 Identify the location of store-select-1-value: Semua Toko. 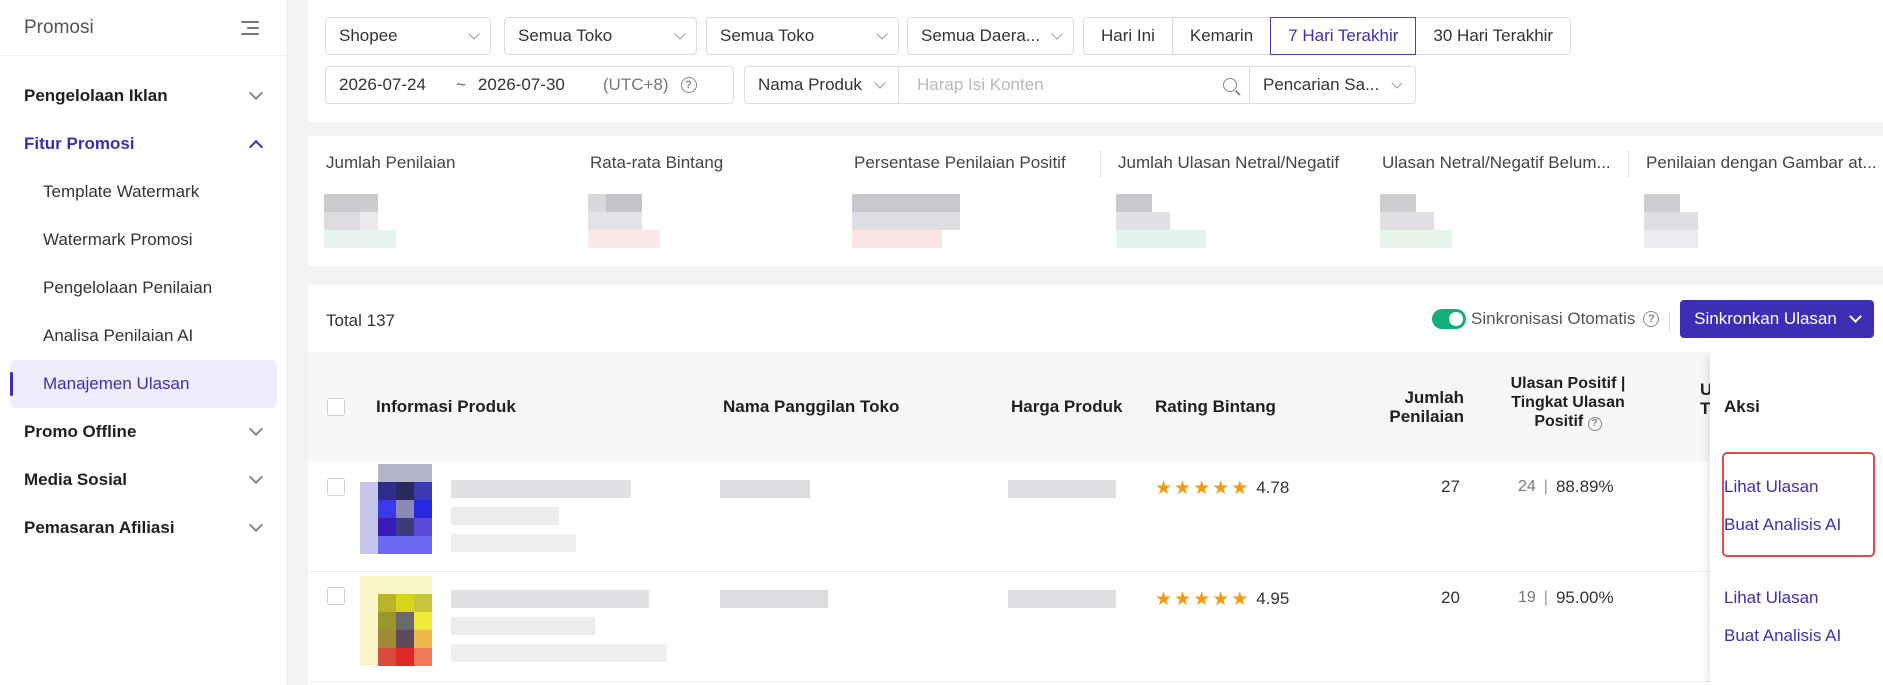
(565, 35).